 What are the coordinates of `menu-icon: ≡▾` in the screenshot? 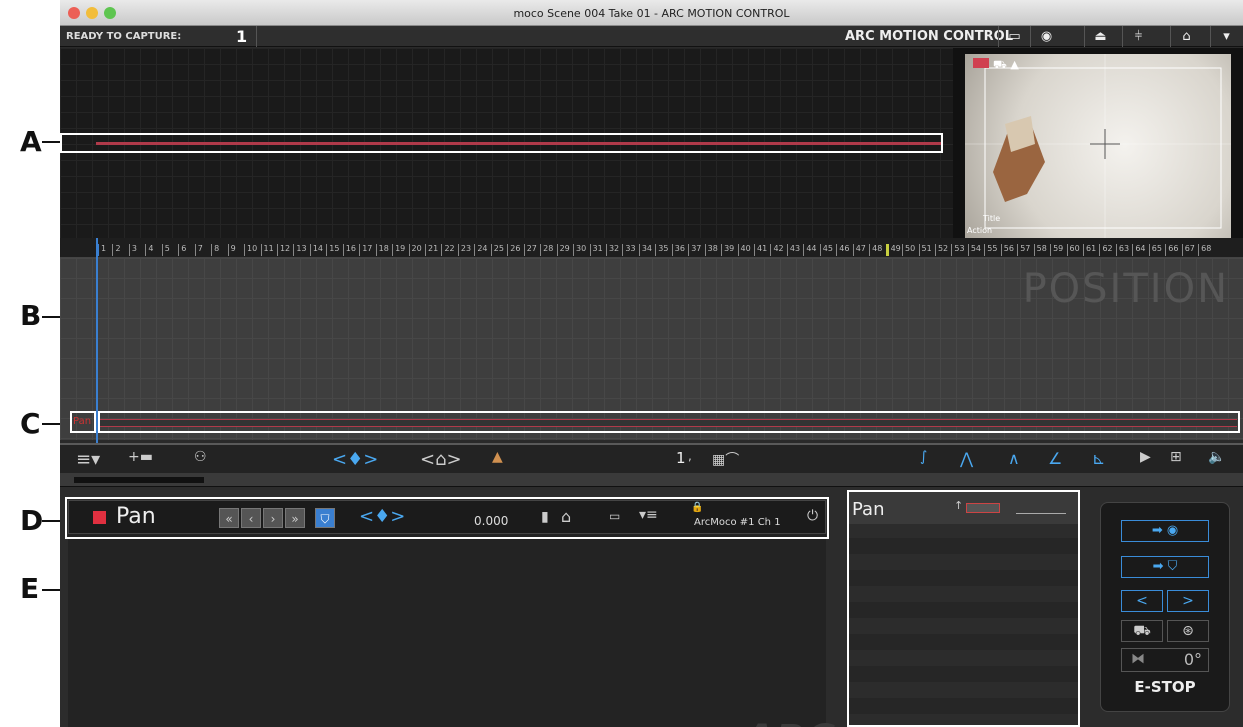 It's located at (88, 459).